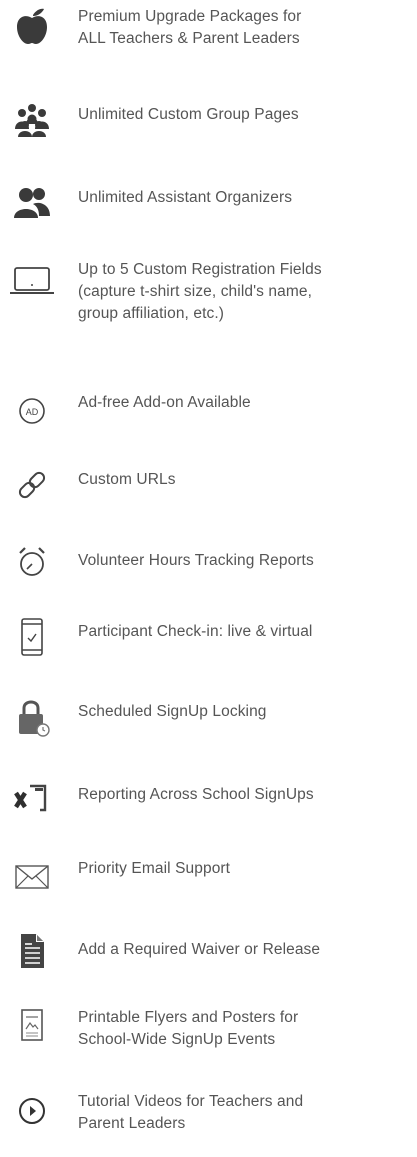 The image size is (417, 1157). What do you see at coordinates (189, 38) in the screenshot?
I see `feature-text-line: ALL Teachers & Parent Leaders` at bounding box center [189, 38].